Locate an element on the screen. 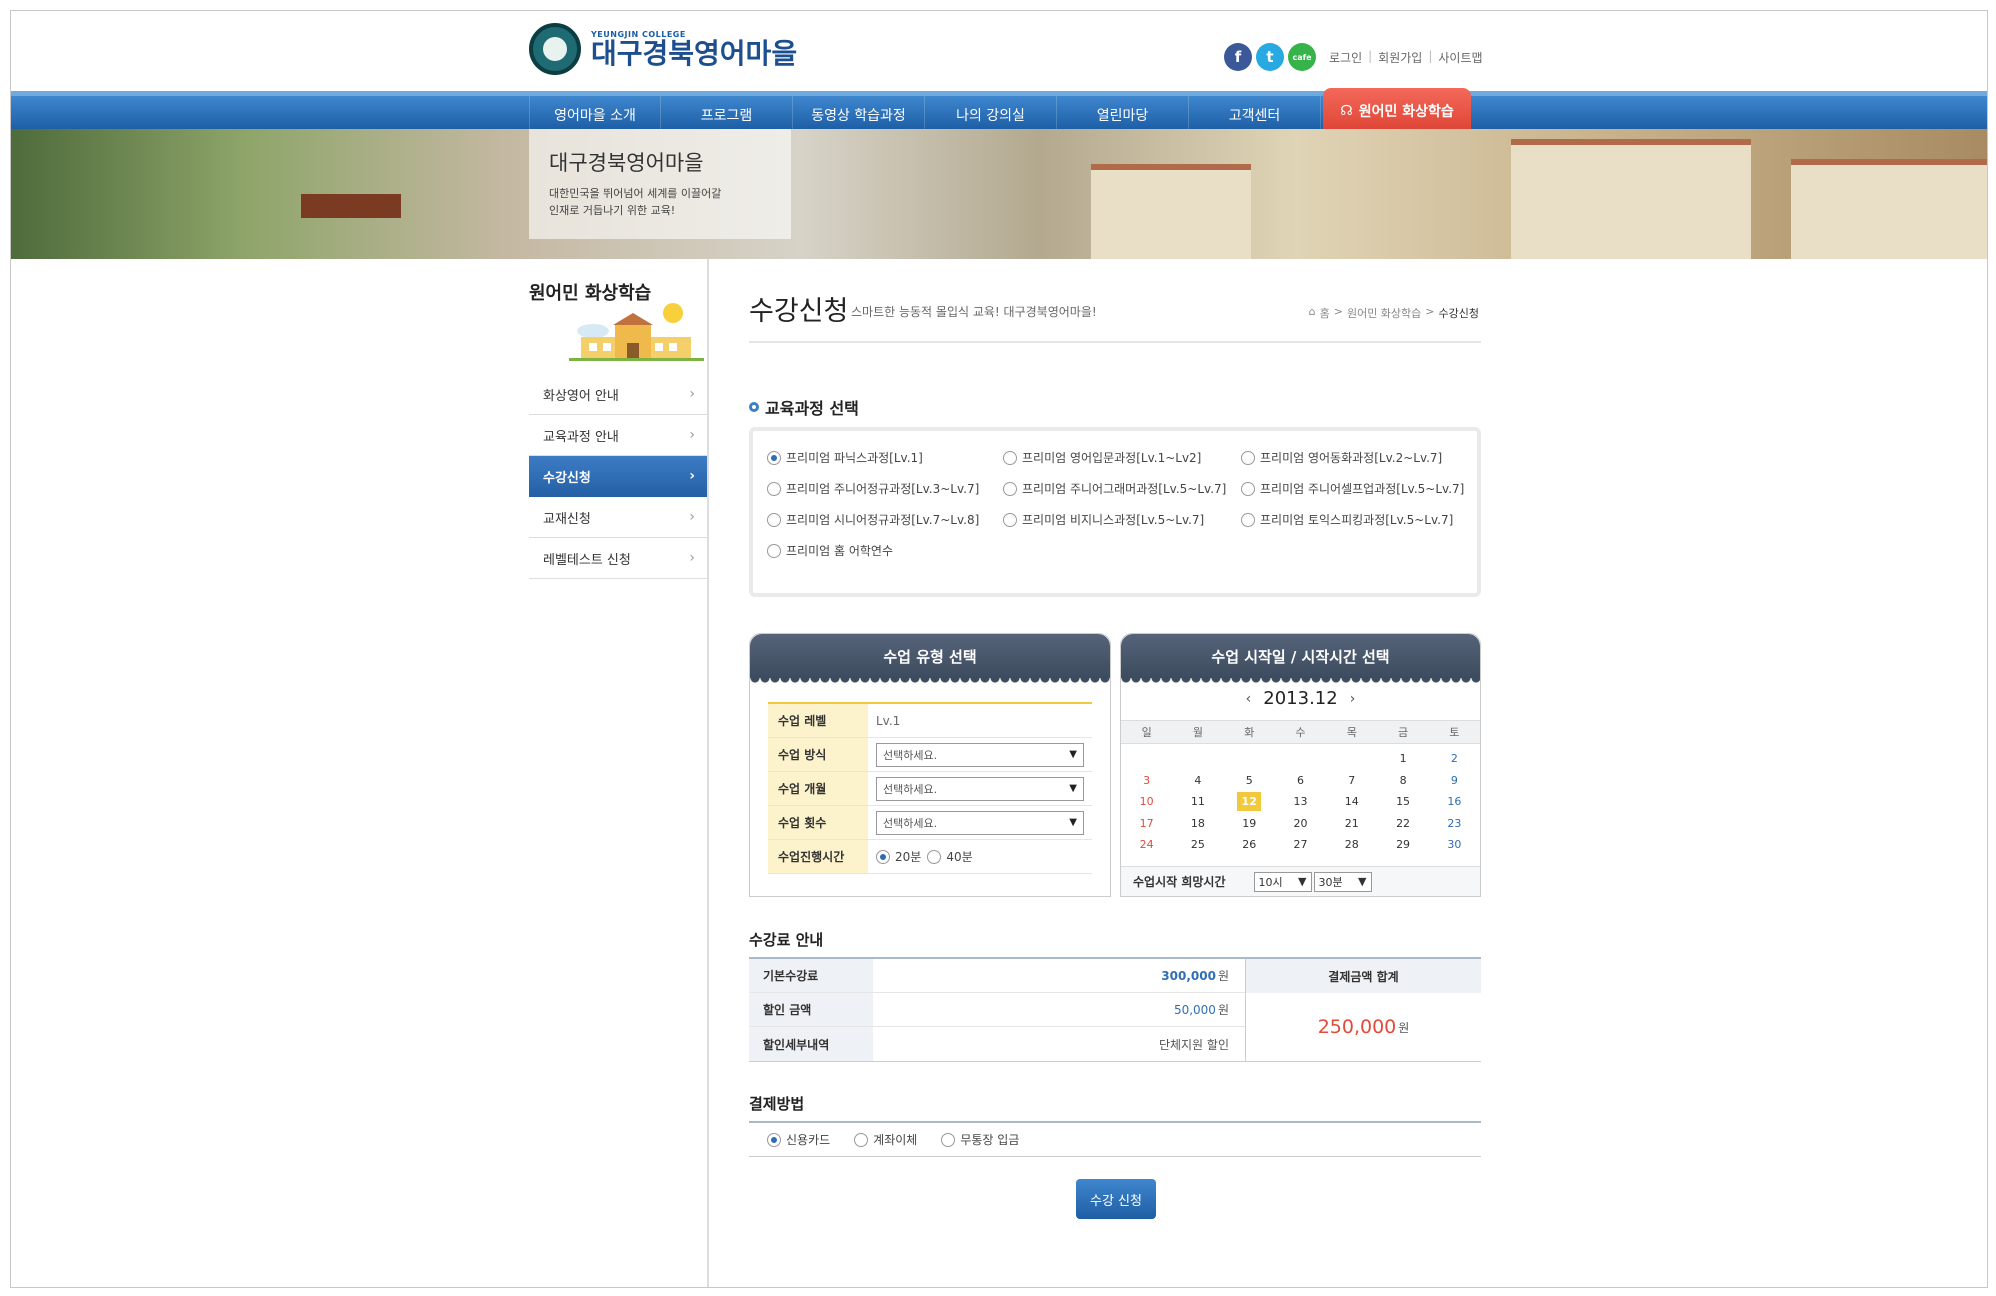 The width and height of the screenshot is (1996, 1296). college-emblem-icon is located at coordinates (555, 49).